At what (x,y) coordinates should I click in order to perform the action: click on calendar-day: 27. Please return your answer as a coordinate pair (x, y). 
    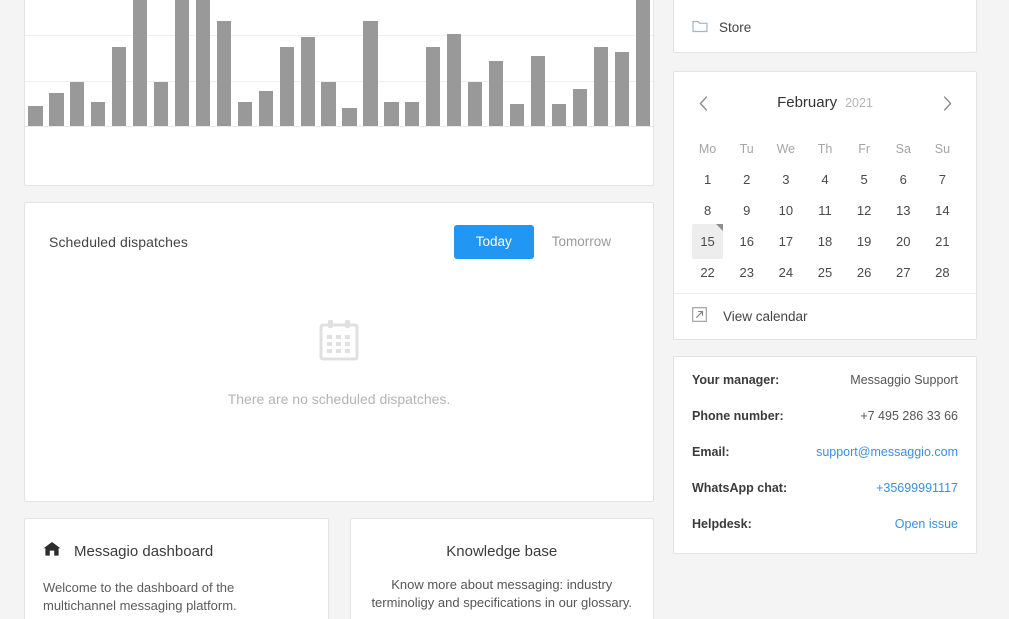
    Looking at the image, I should click on (903, 272).